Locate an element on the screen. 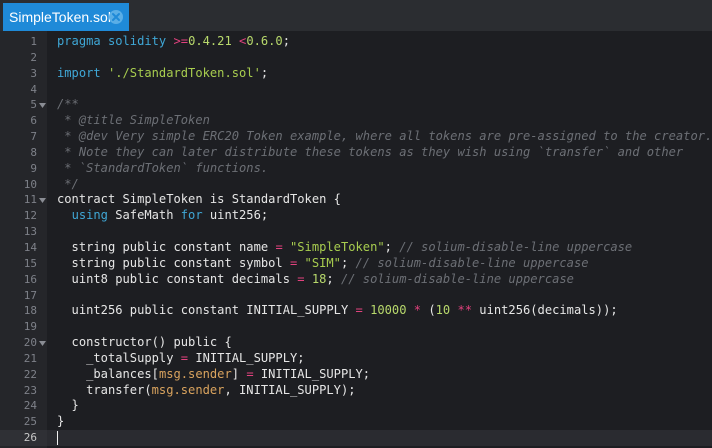 The height and width of the screenshot is (448, 712). line-number: 23 is located at coordinates (30, 390).